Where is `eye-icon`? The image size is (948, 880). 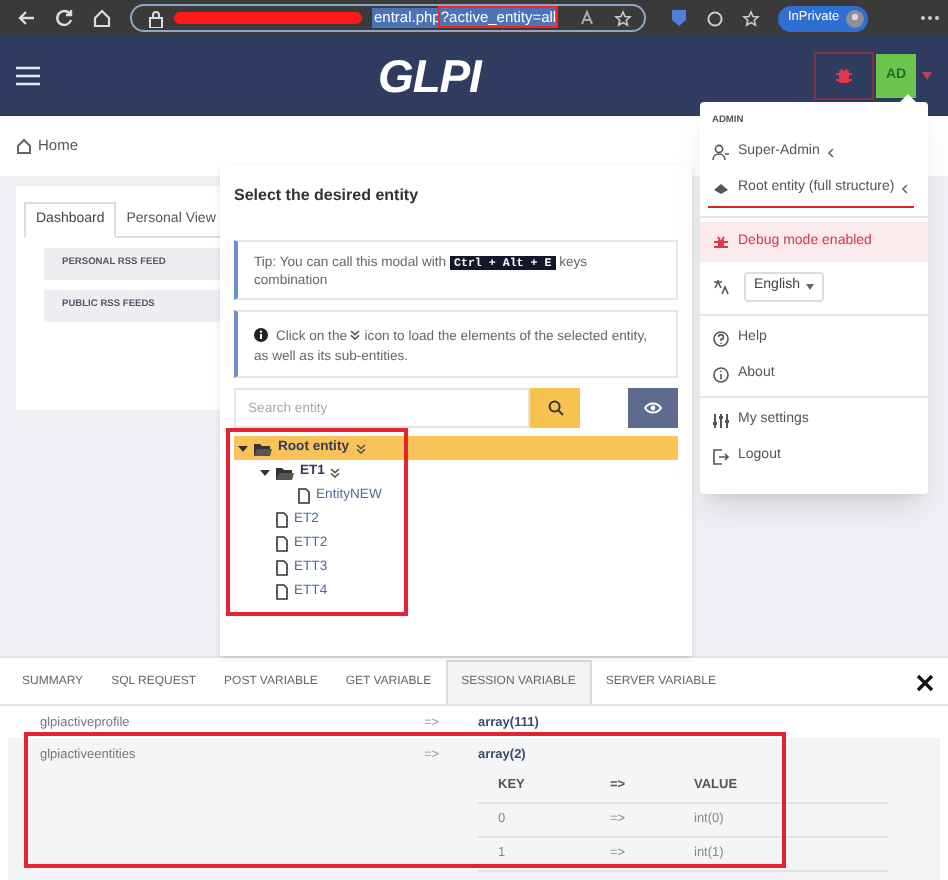
eye-icon is located at coordinates (653, 408).